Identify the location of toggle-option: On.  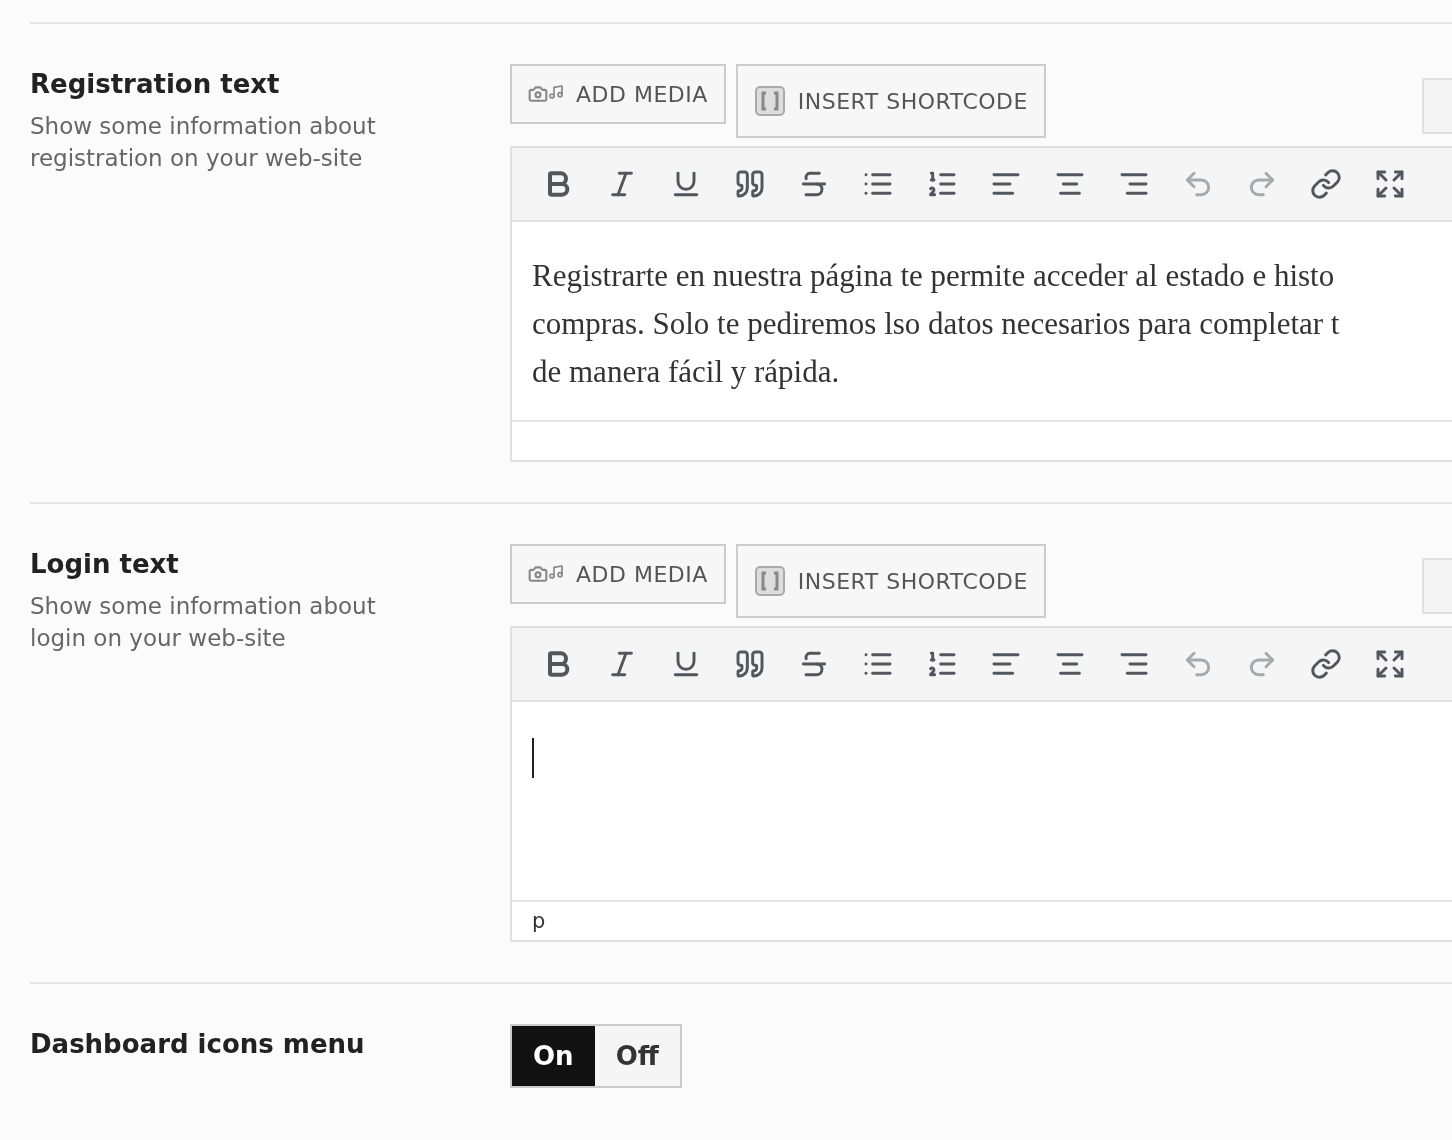
(553, 1056).